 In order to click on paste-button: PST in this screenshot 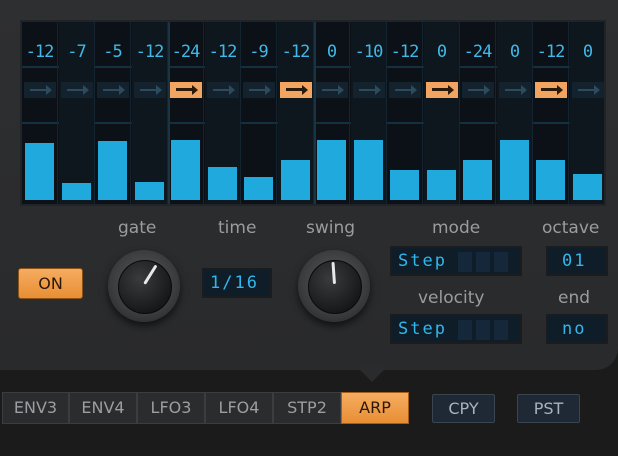, I will do `click(548, 408)`.